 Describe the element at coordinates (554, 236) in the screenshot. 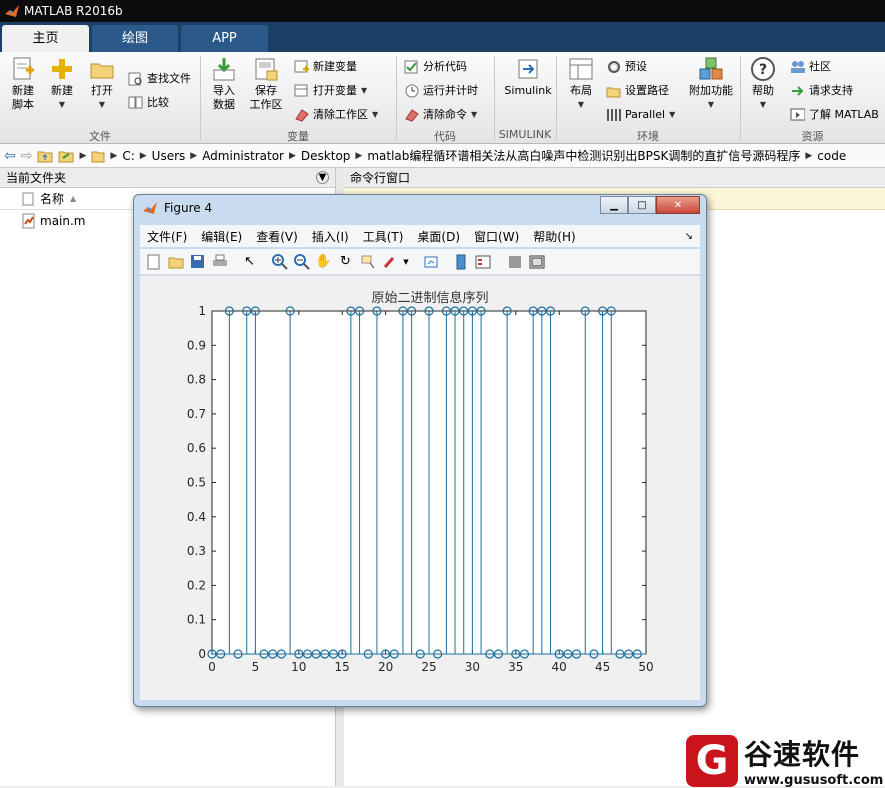

I see `menu-help: 帮助(H)` at that location.